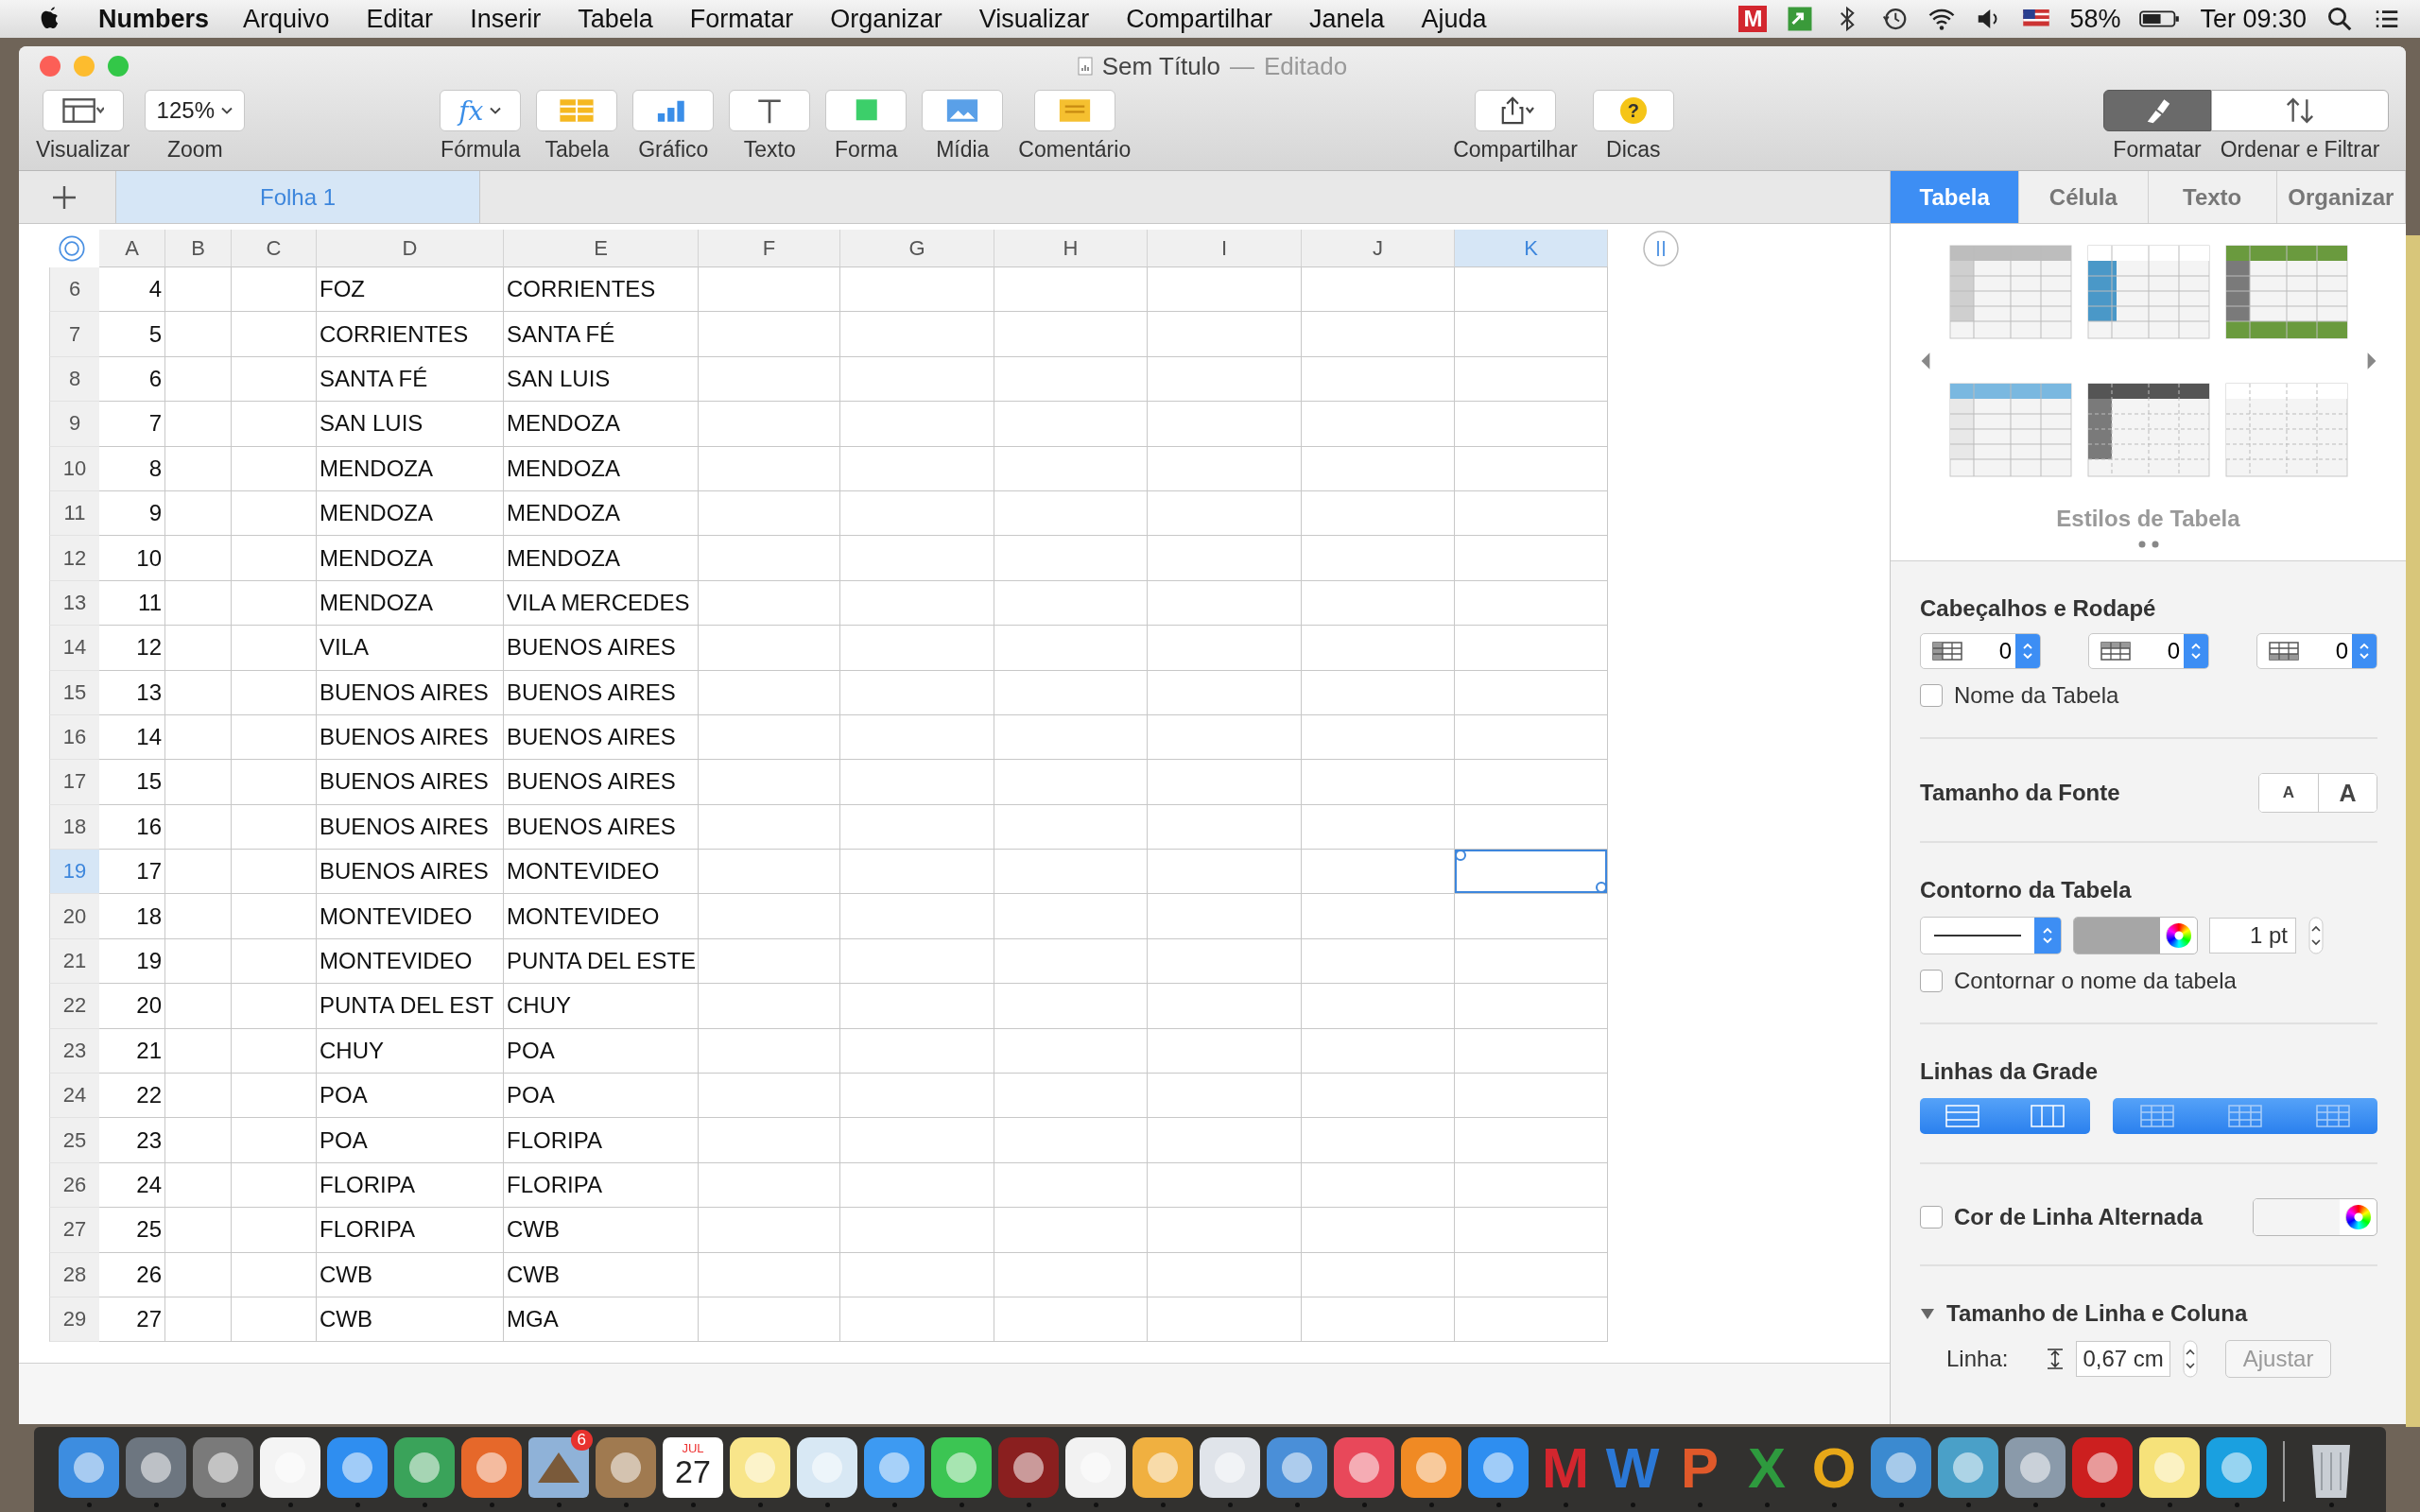  Describe the element at coordinates (2339, 19) in the screenshot. I see `search-icon` at that location.